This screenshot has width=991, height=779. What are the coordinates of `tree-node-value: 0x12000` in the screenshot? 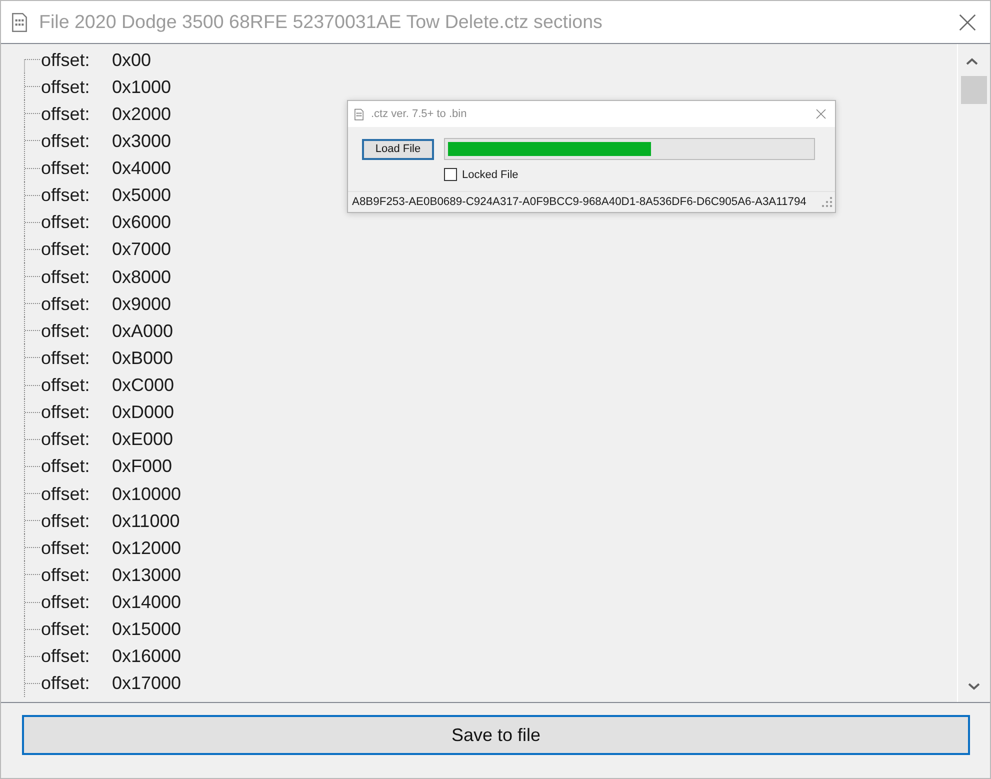 It's located at (147, 547).